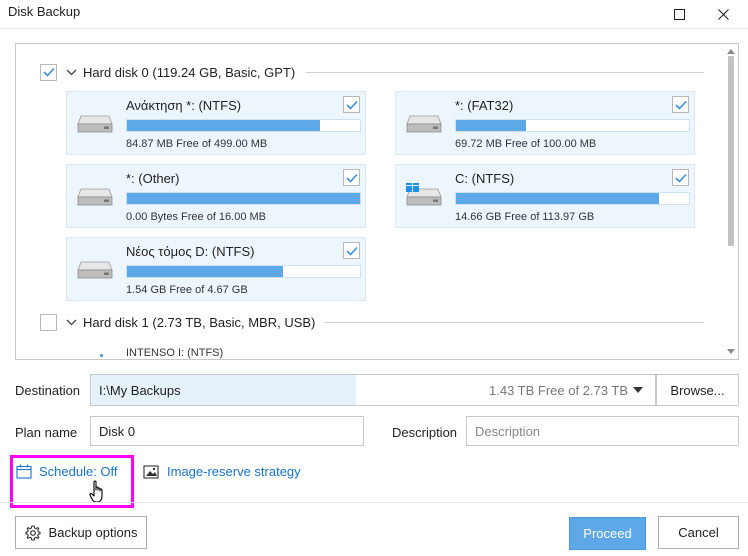  I want to click on disk-1-header: Hard disk 1 (2.73 TB, Basic, MBR, USB), so click(177, 322).